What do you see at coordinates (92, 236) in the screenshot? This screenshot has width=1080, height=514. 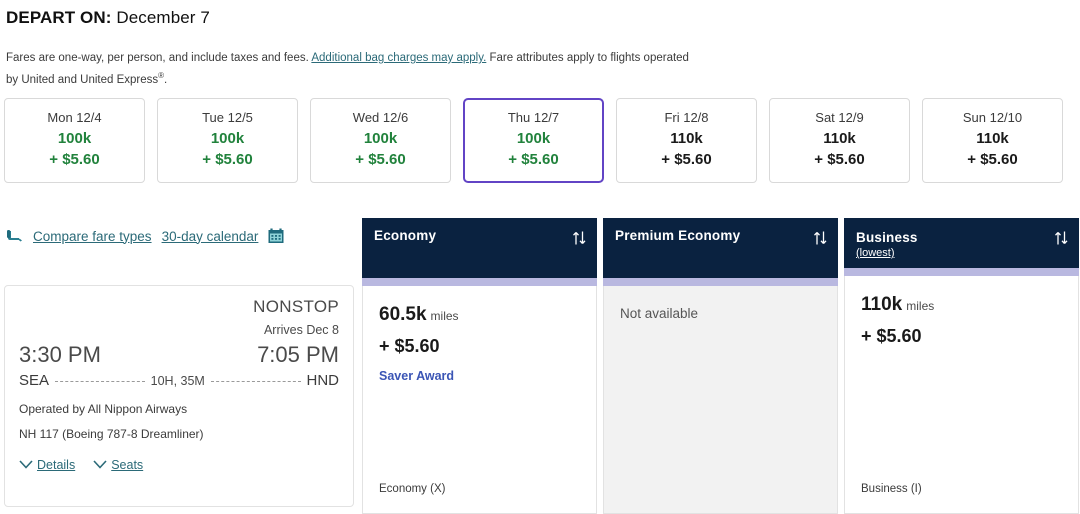 I see `compare-fare-types-link: Compare fare types` at bounding box center [92, 236].